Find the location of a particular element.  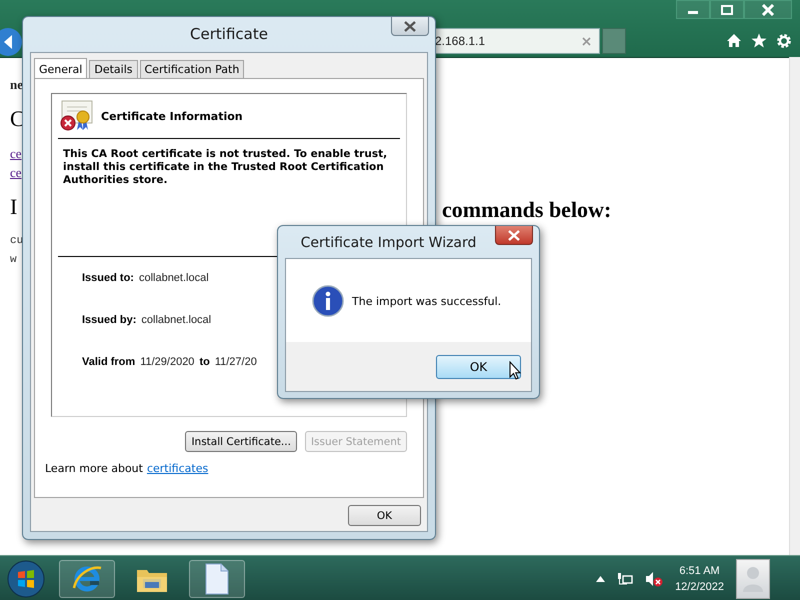

window-title: Certificate is located at coordinates (229, 33).